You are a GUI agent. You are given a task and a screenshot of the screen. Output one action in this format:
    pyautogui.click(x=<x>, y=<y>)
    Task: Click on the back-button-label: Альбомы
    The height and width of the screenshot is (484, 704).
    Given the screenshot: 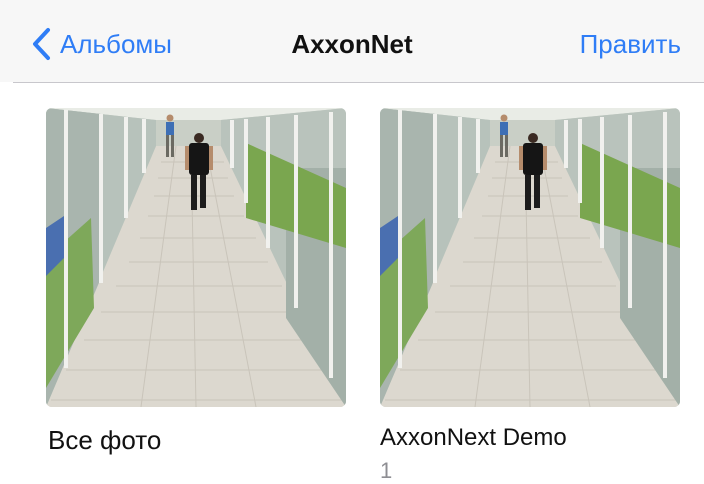 What is the action you would take?
    pyautogui.click(x=116, y=43)
    